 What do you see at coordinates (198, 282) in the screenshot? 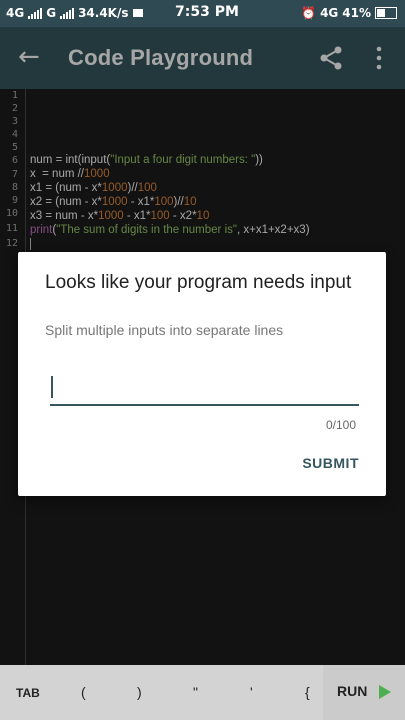
I see `dialog-title: Looks like your program needs input` at bounding box center [198, 282].